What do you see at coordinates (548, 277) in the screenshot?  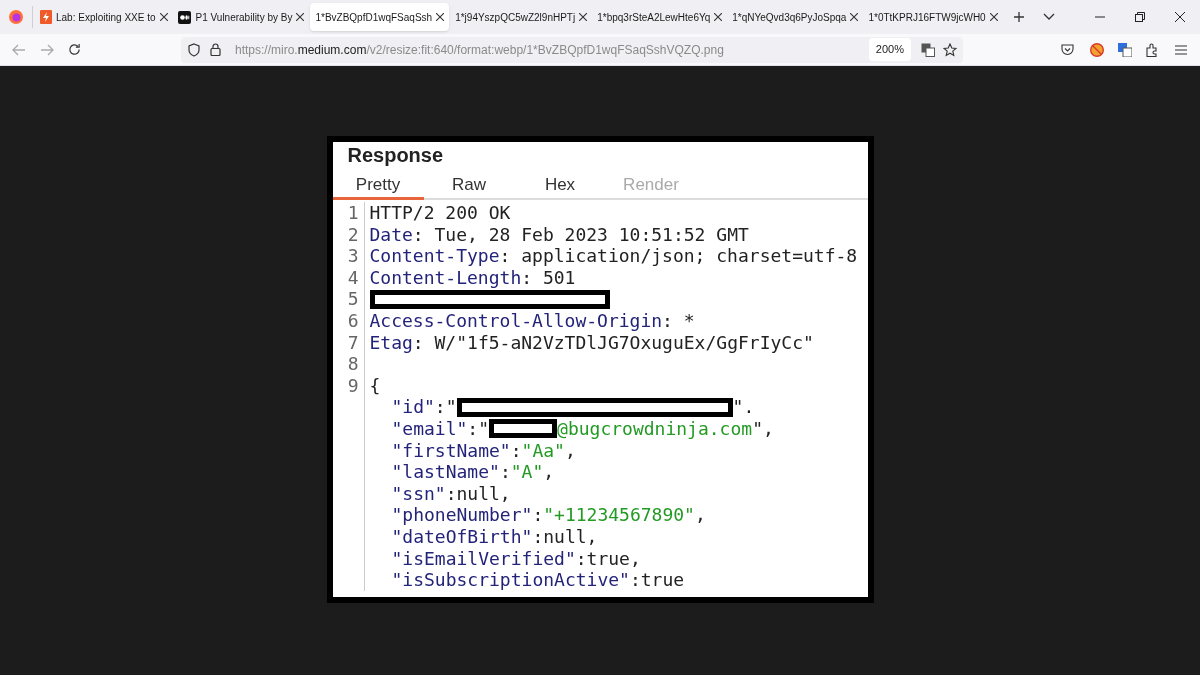 I see `code-text: : 501` at bounding box center [548, 277].